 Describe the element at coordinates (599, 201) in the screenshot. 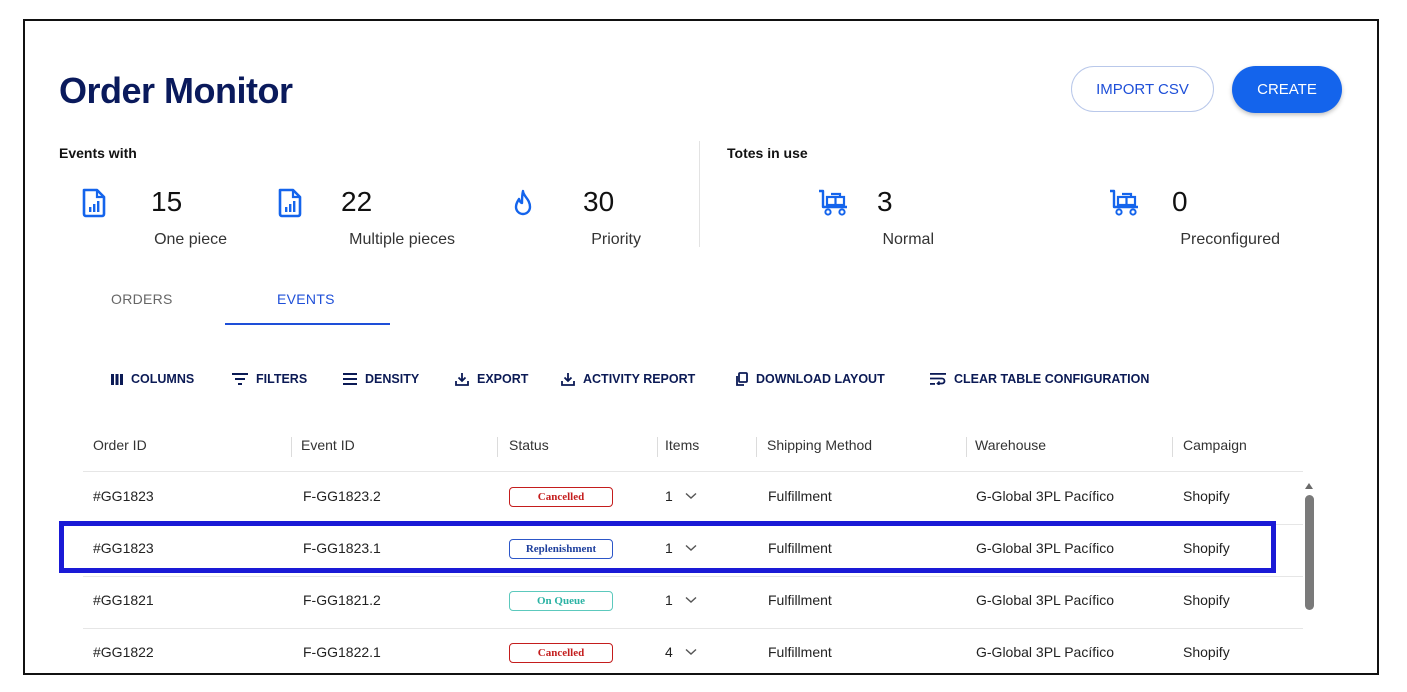

I see `stat-value: 30` at that location.